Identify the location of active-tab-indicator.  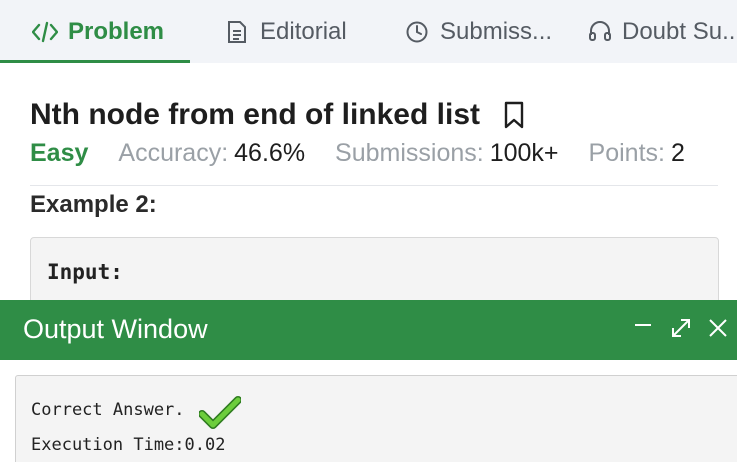
(95, 61).